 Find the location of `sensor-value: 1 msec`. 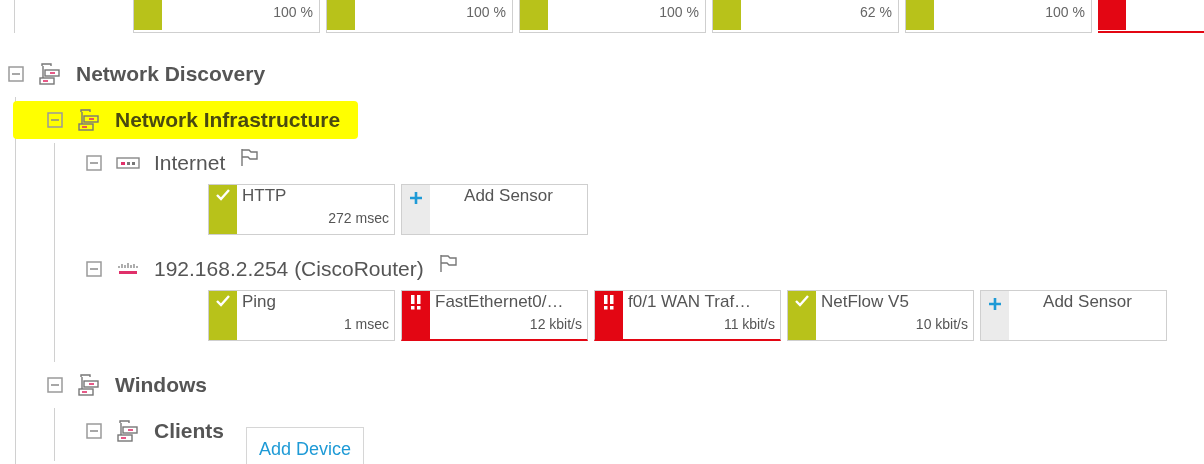

sensor-value: 1 msec is located at coordinates (366, 324).